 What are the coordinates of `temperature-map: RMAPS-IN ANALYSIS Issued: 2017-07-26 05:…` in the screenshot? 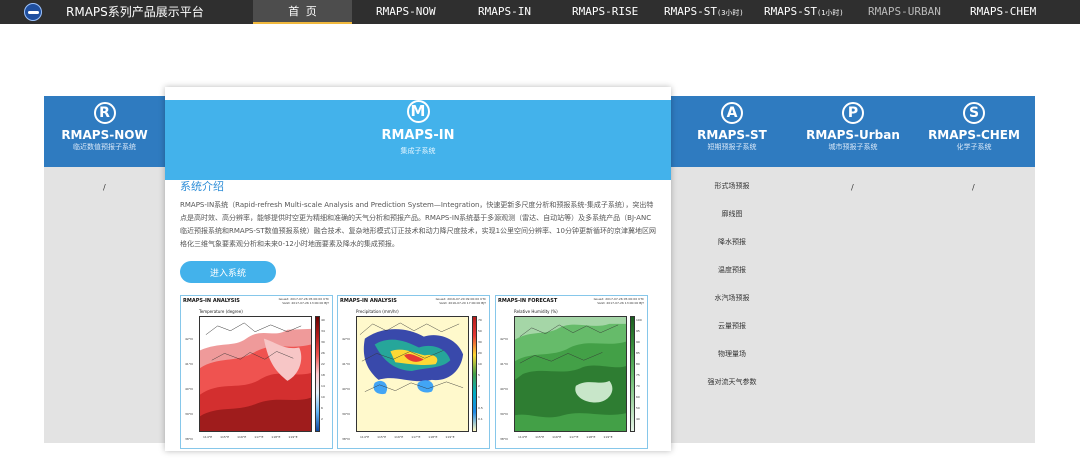 It's located at (256, 372).